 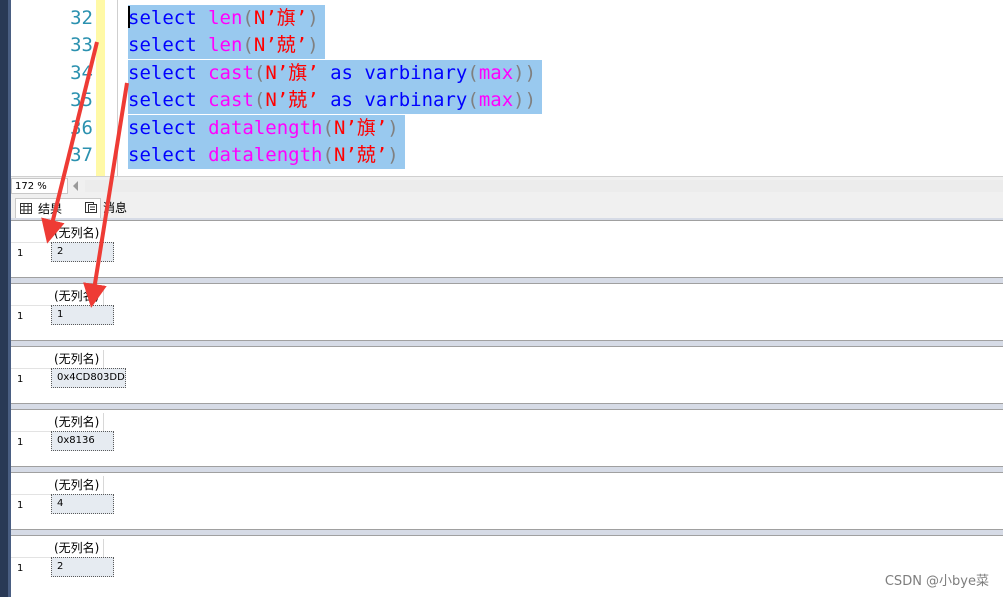 I want to click on code-line: select cast(N’兢’ as varbinary(max)), so click(x=335, y=100).